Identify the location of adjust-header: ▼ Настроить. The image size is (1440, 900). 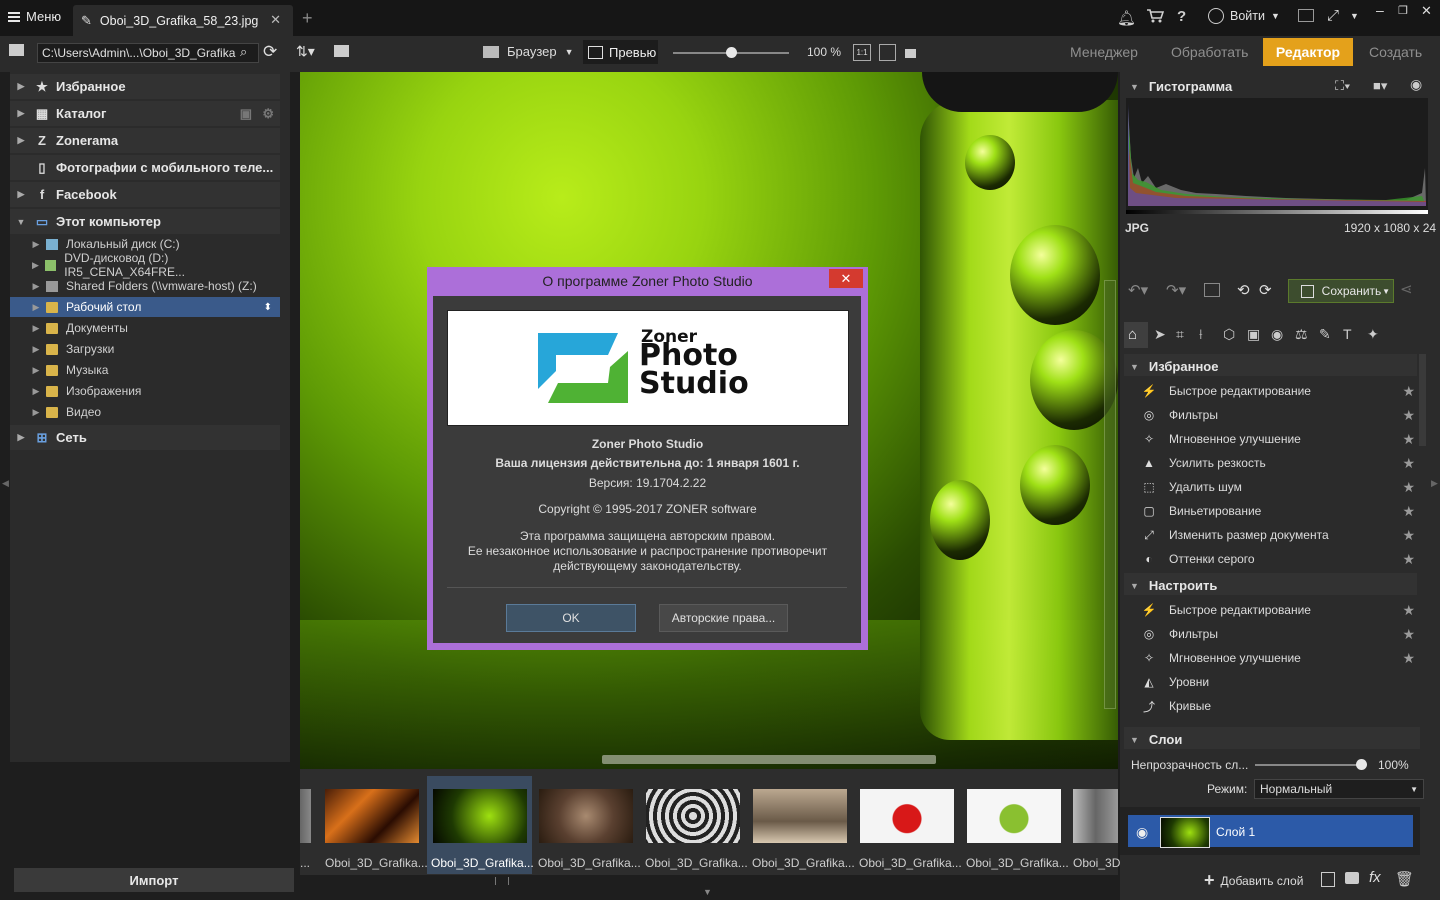
(1173, 585).